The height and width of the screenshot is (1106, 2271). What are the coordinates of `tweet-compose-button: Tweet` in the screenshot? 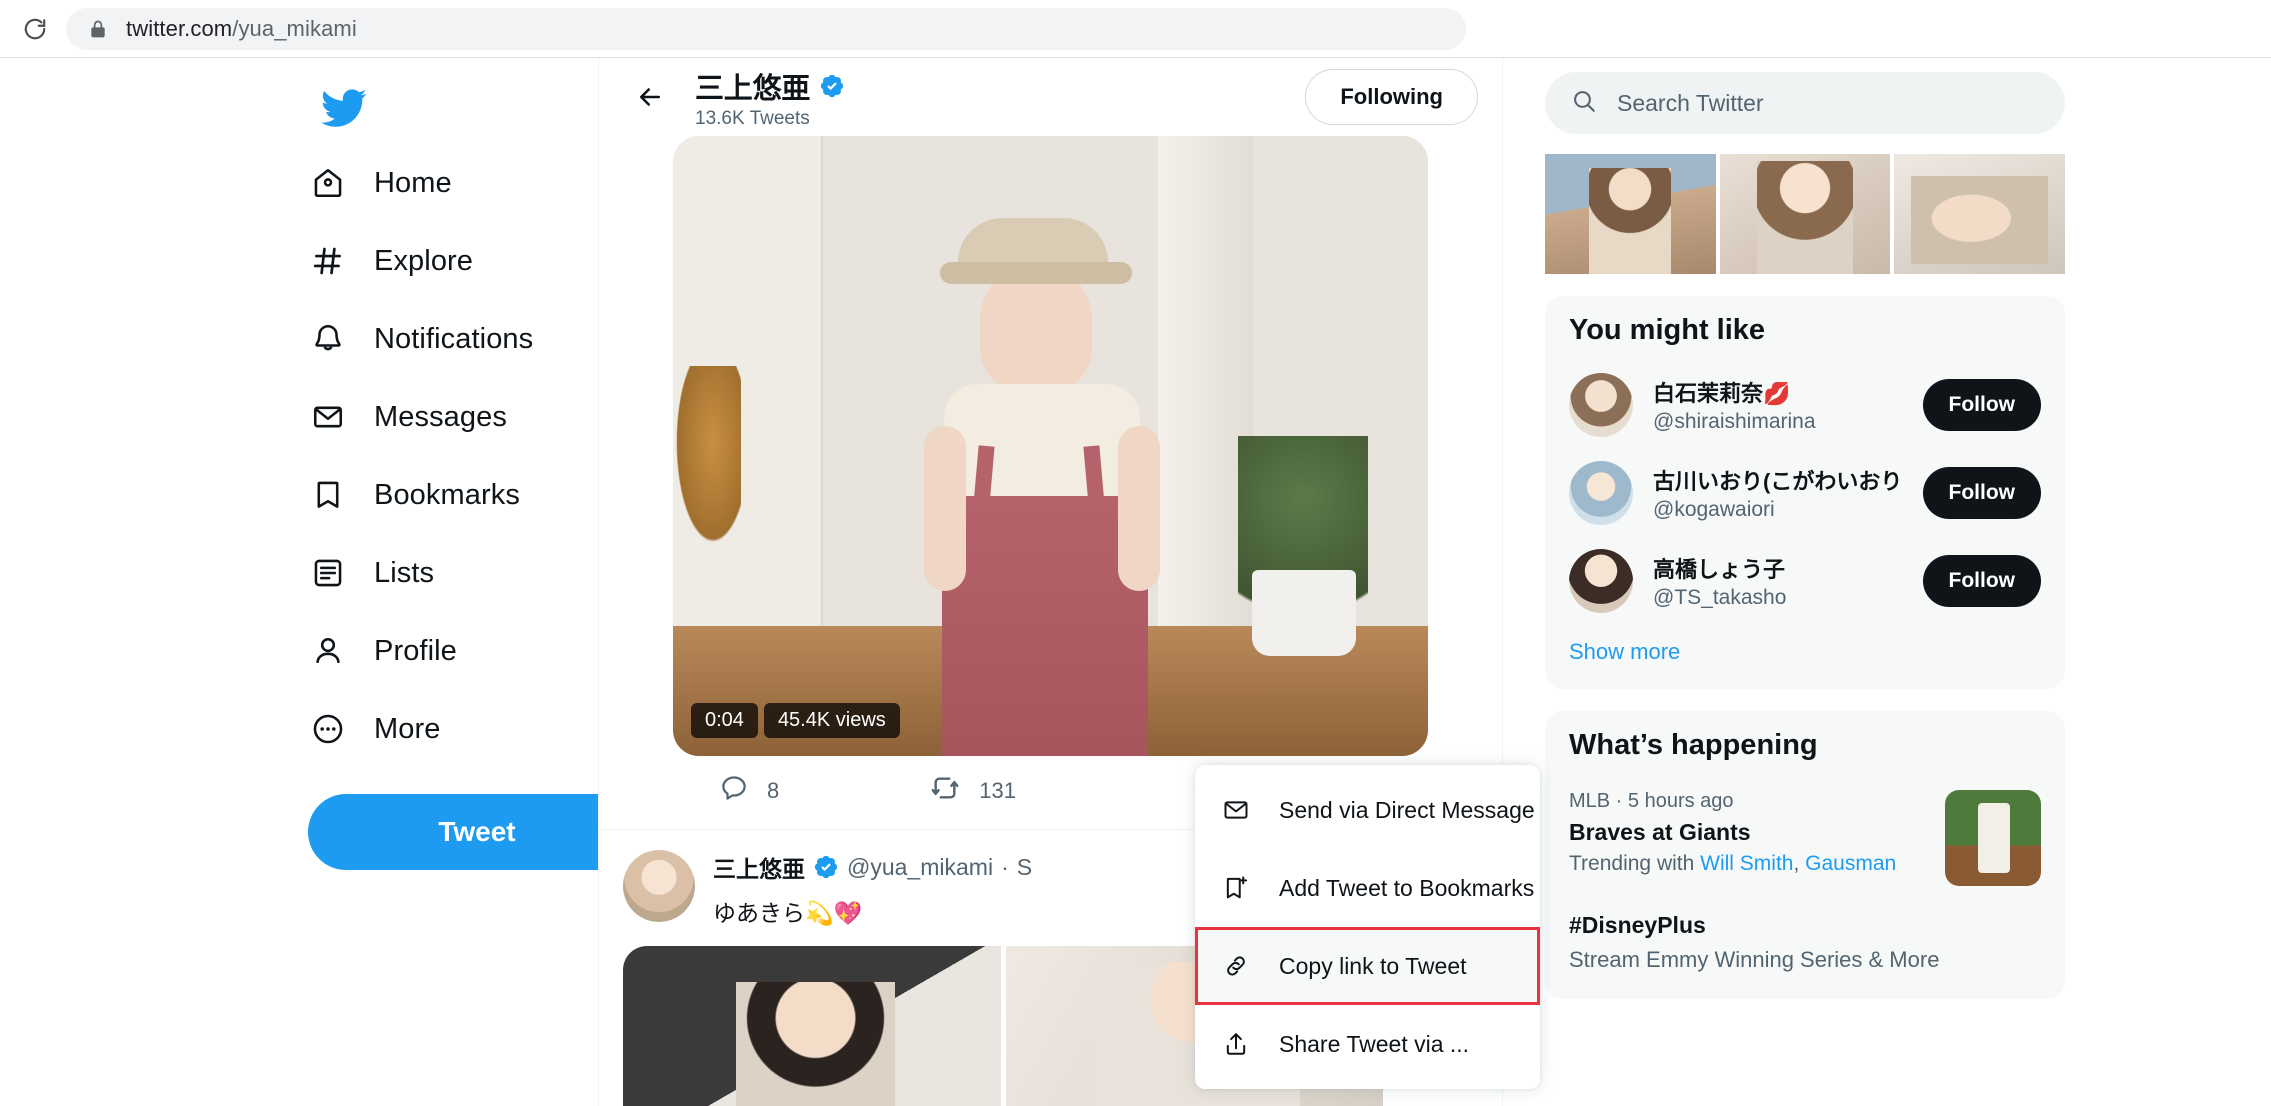 It's located at (477, 832).